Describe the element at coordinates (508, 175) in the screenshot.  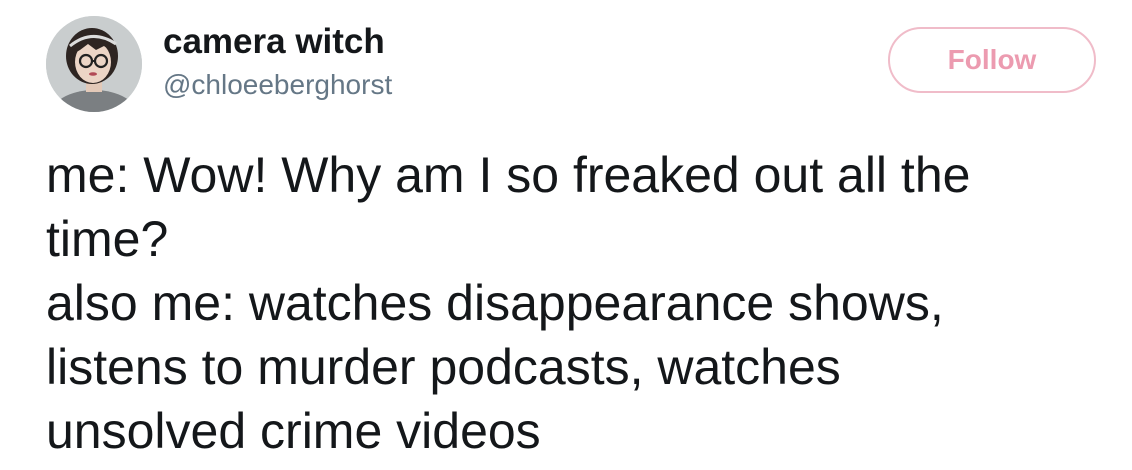
I see `tweet-text-line: me: Wow! Why am I so freaked out all the` at that location.